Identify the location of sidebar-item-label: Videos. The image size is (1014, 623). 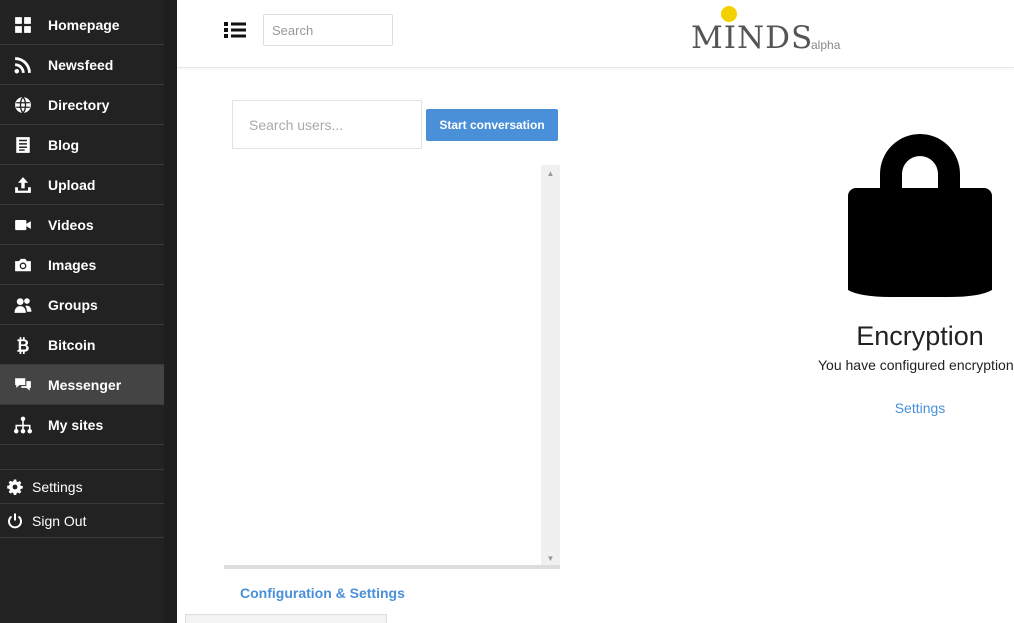
(71, 224).